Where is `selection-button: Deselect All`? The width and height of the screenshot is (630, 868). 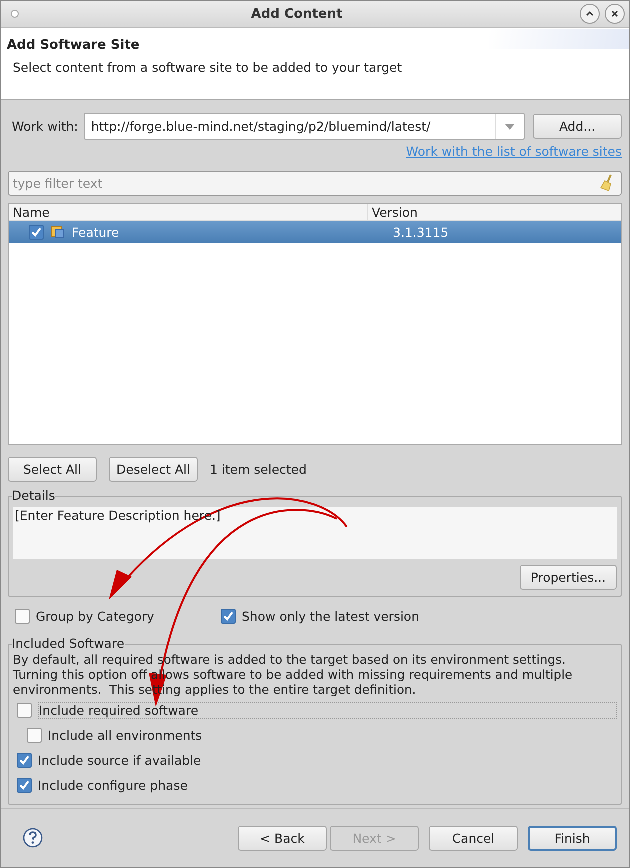
selection-button: Deselect All is located at coordinates (153, 469).